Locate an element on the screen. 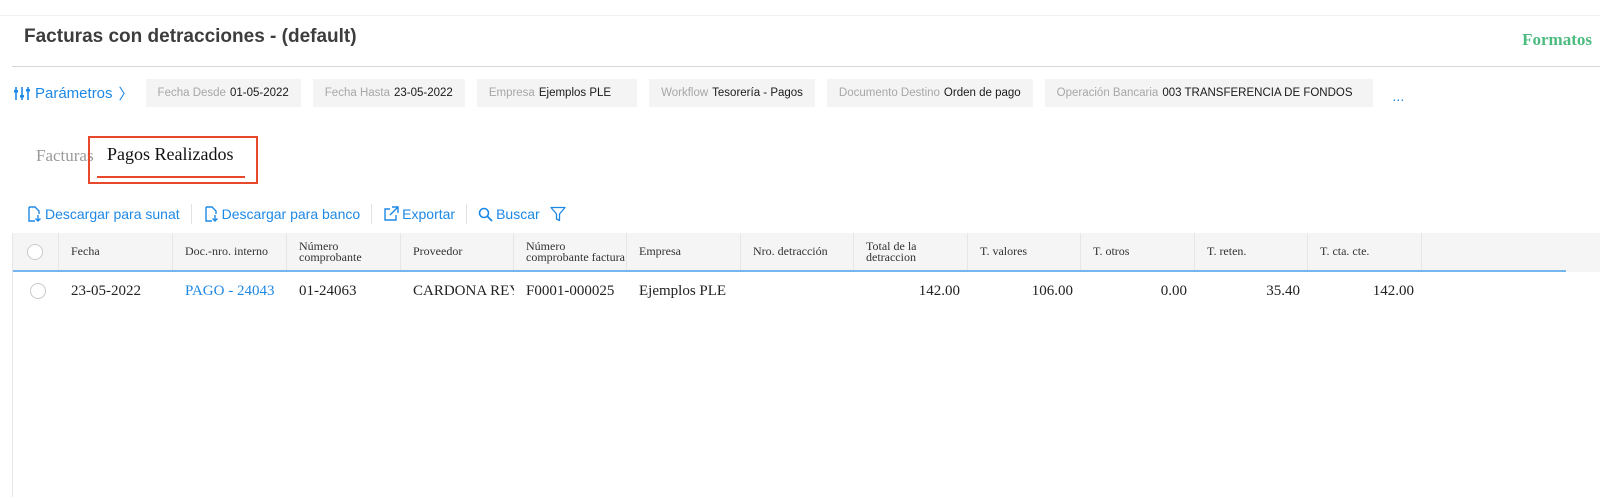  col-header-t-valores: T. valores is located at coordinates (1024, 251).